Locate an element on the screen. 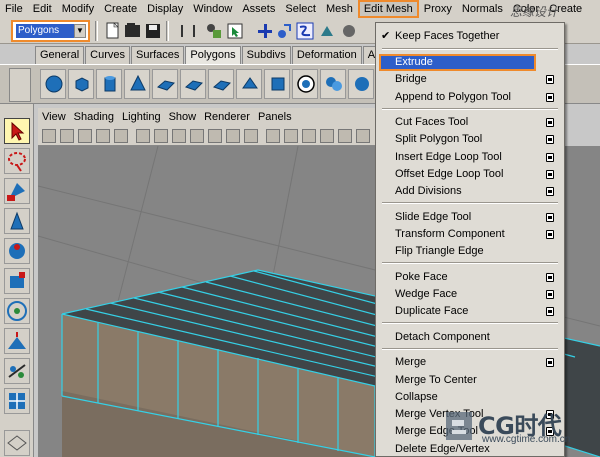 This screenshot has width=600, height=457. smooth-shade-icon is located at coordinates (291, 136).